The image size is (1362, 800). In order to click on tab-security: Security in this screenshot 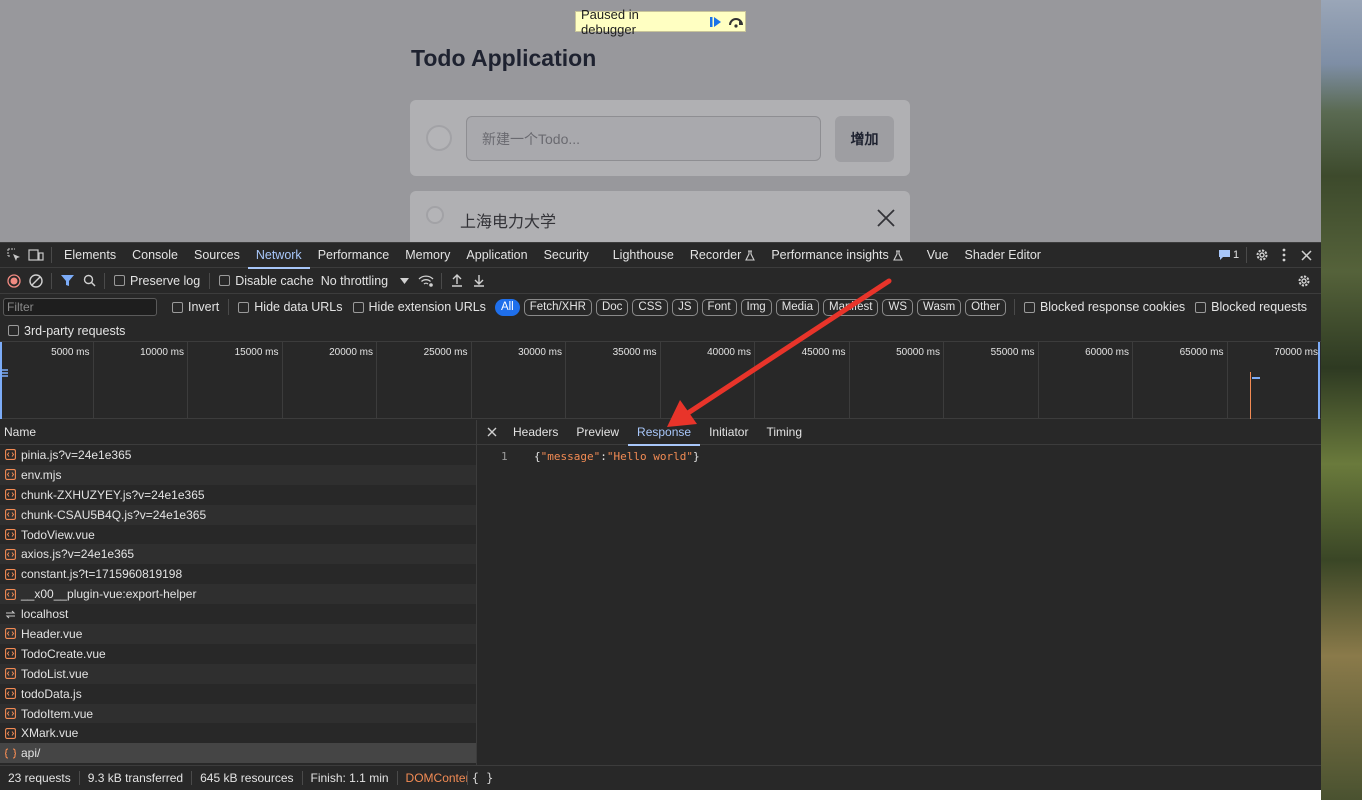, I will do `click(566, 255)`.